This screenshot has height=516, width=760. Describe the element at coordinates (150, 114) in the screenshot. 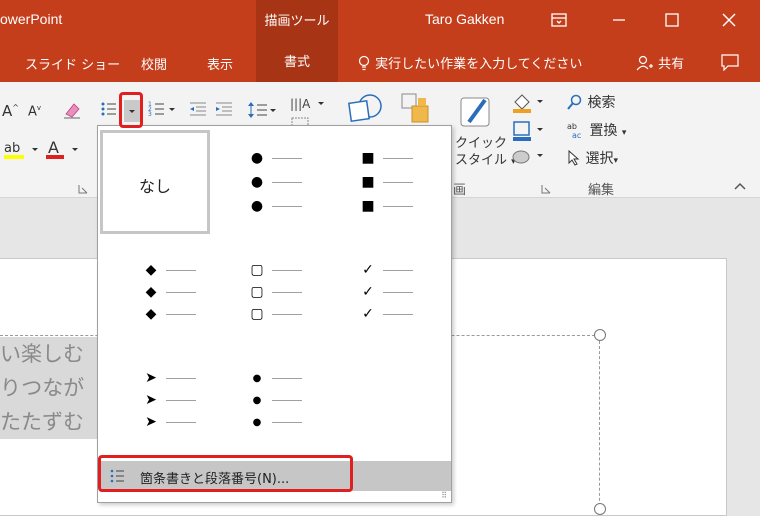

I see `svg-text: 3` at that location.